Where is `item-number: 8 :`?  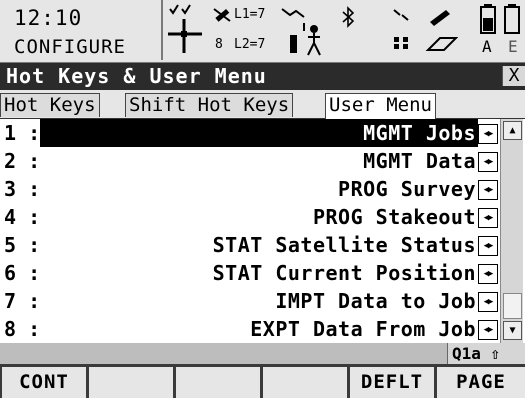
item-number: 8 : is located at coordinates (22, 329).